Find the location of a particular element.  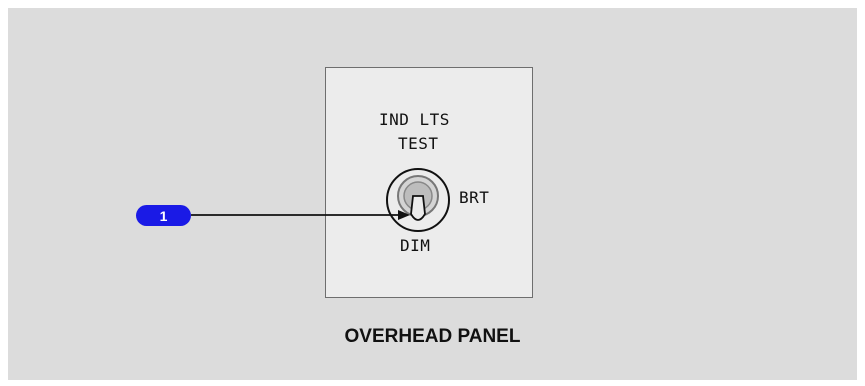

callout-number: 1 is located at coordinates (163, 215).